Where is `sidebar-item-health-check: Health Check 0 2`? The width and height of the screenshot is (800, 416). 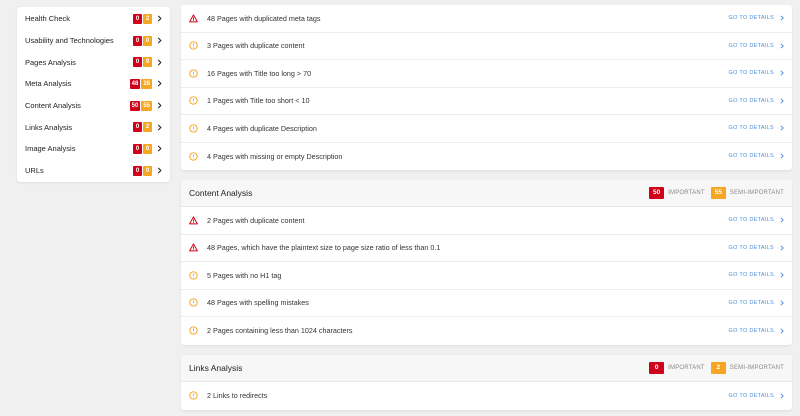 sidebar-item-health-check: Health Check 0 2 is located at coordinates (93, 19).